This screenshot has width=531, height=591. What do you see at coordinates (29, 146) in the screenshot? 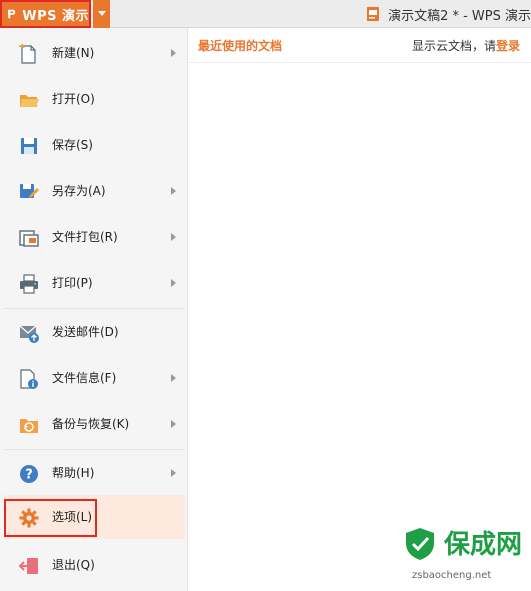
I see `save-disk-icon` at bounding box center [29, 146].